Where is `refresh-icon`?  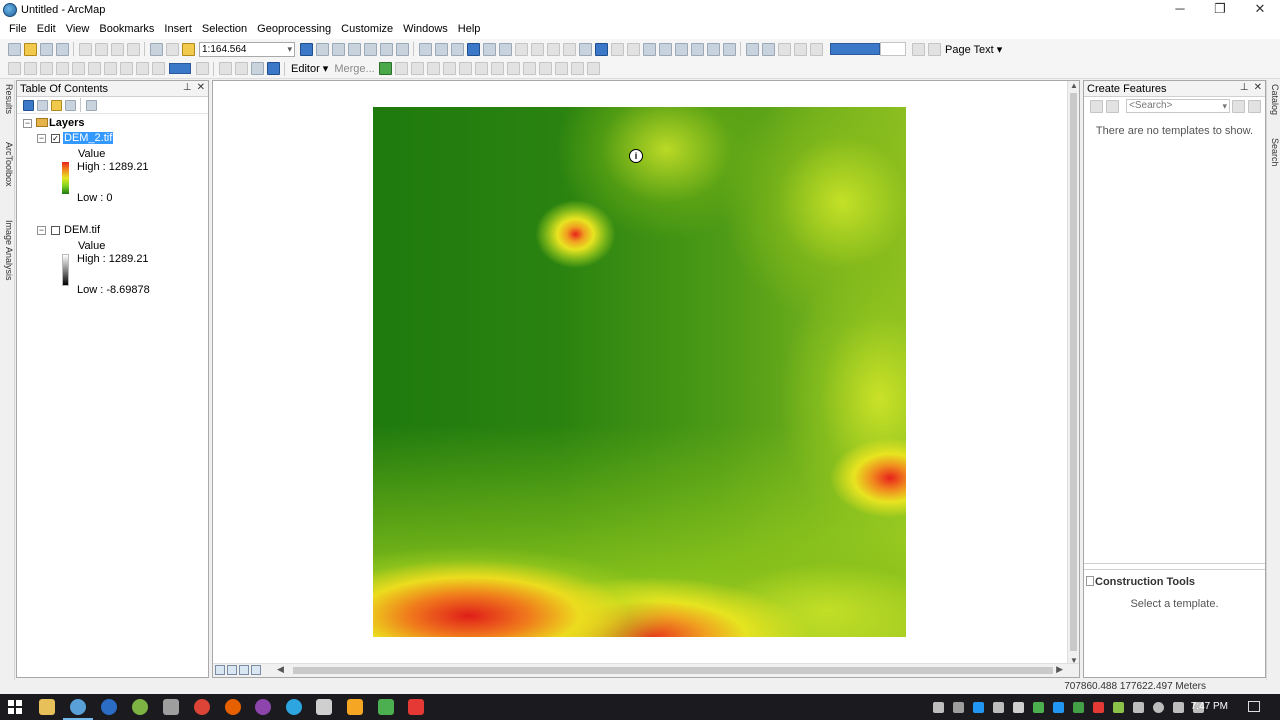
refresh-icon is located at coordinates (257, 68).